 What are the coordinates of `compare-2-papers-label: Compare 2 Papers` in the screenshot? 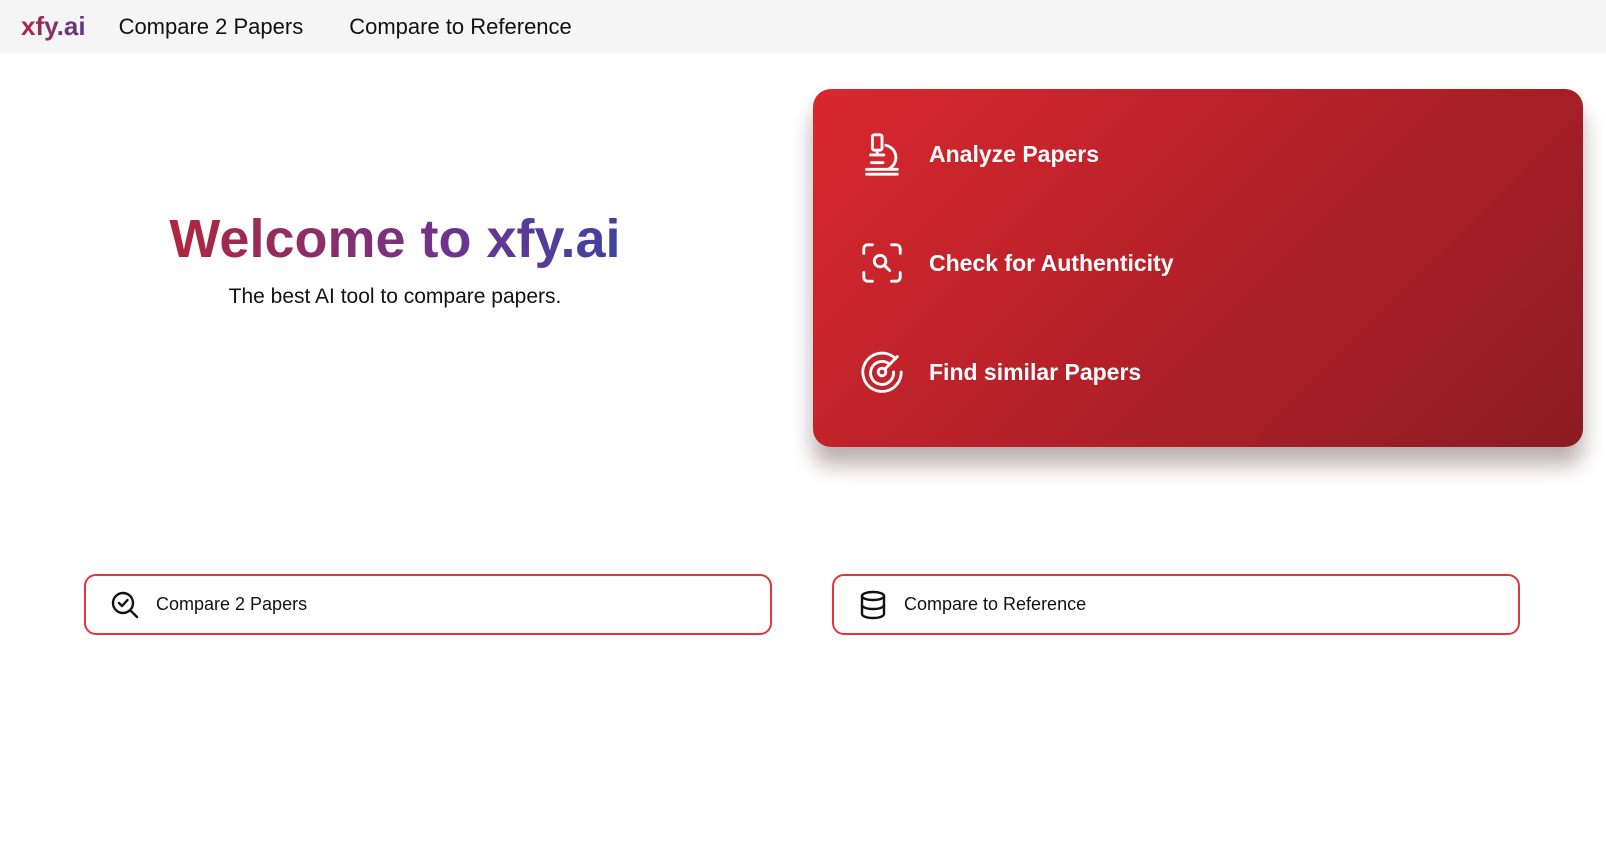 It's located at (232, 604).